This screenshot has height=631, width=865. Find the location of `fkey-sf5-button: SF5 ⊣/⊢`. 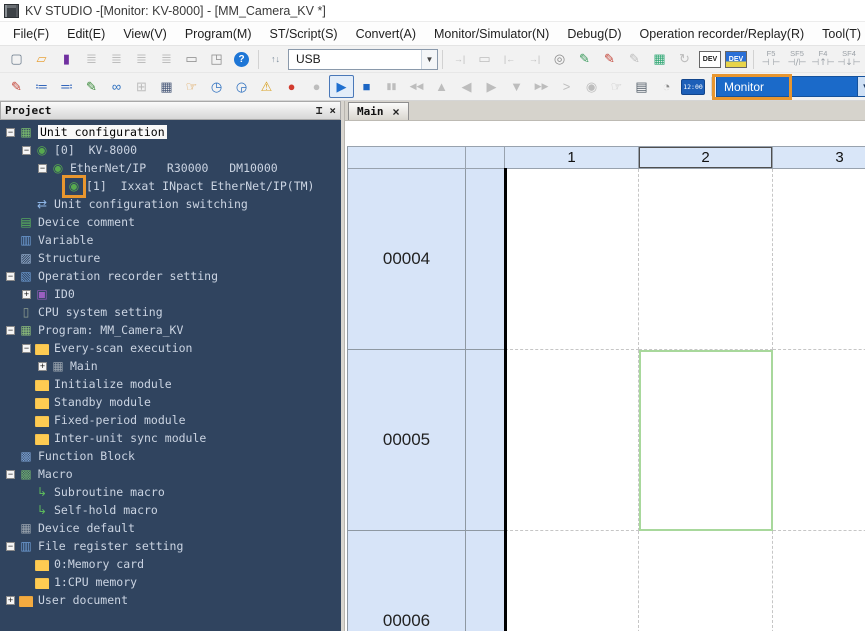

fkey-sf5-button: SF5 ⊣/⊢ is located at coordinates (797, 59).